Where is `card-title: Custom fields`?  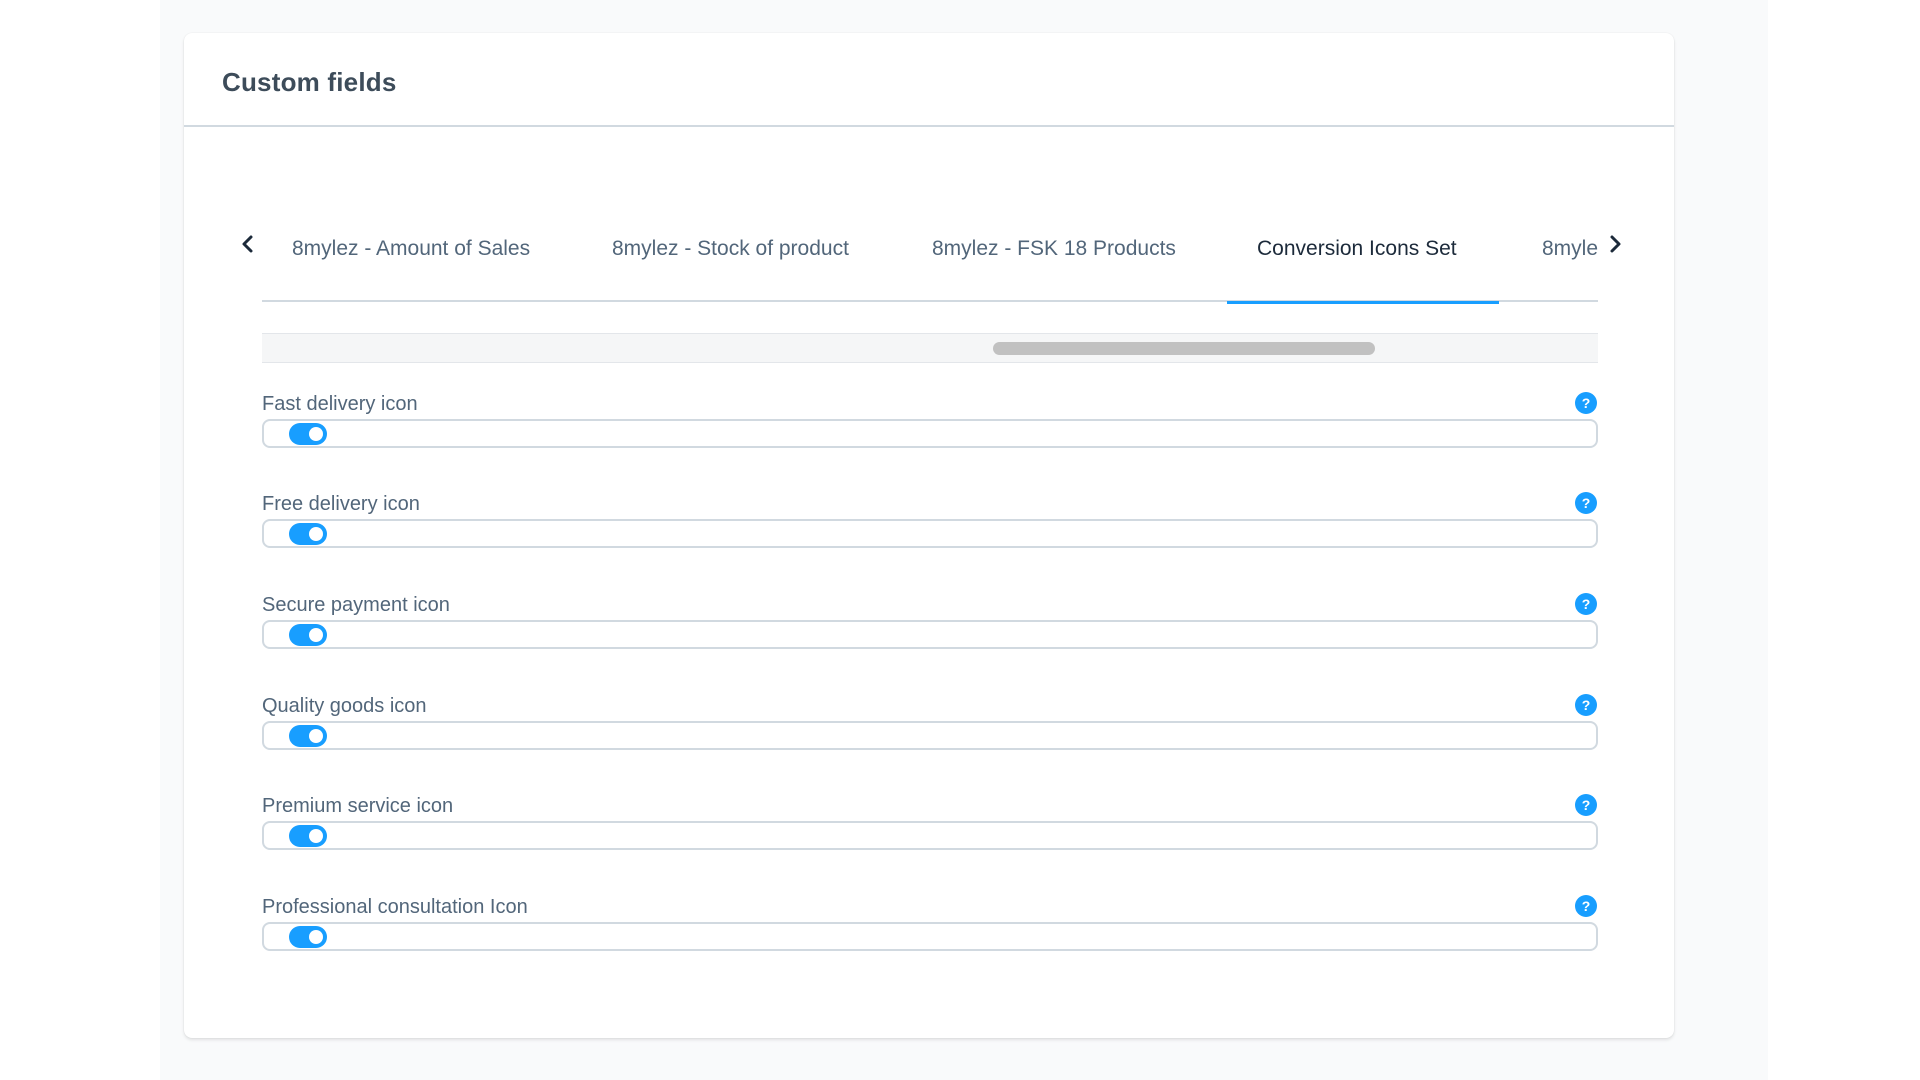
card-title: Custom fields is located at coordinates (309, 82).